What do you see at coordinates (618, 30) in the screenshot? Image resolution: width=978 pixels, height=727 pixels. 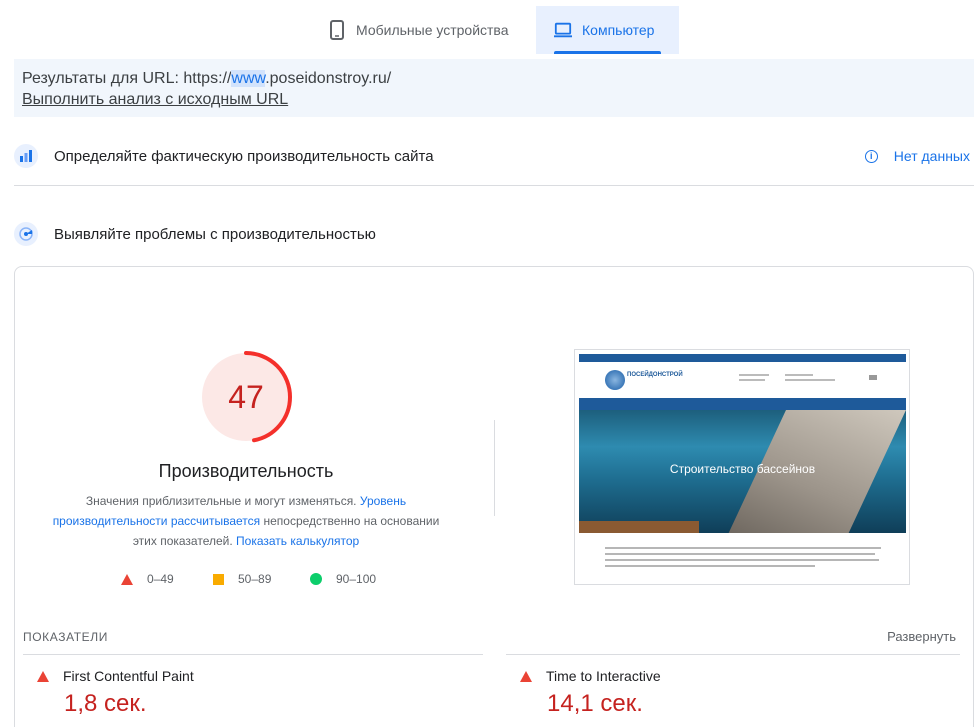 I see `tab-desktop-label: Компьютер` at bounding box center [618, 30].